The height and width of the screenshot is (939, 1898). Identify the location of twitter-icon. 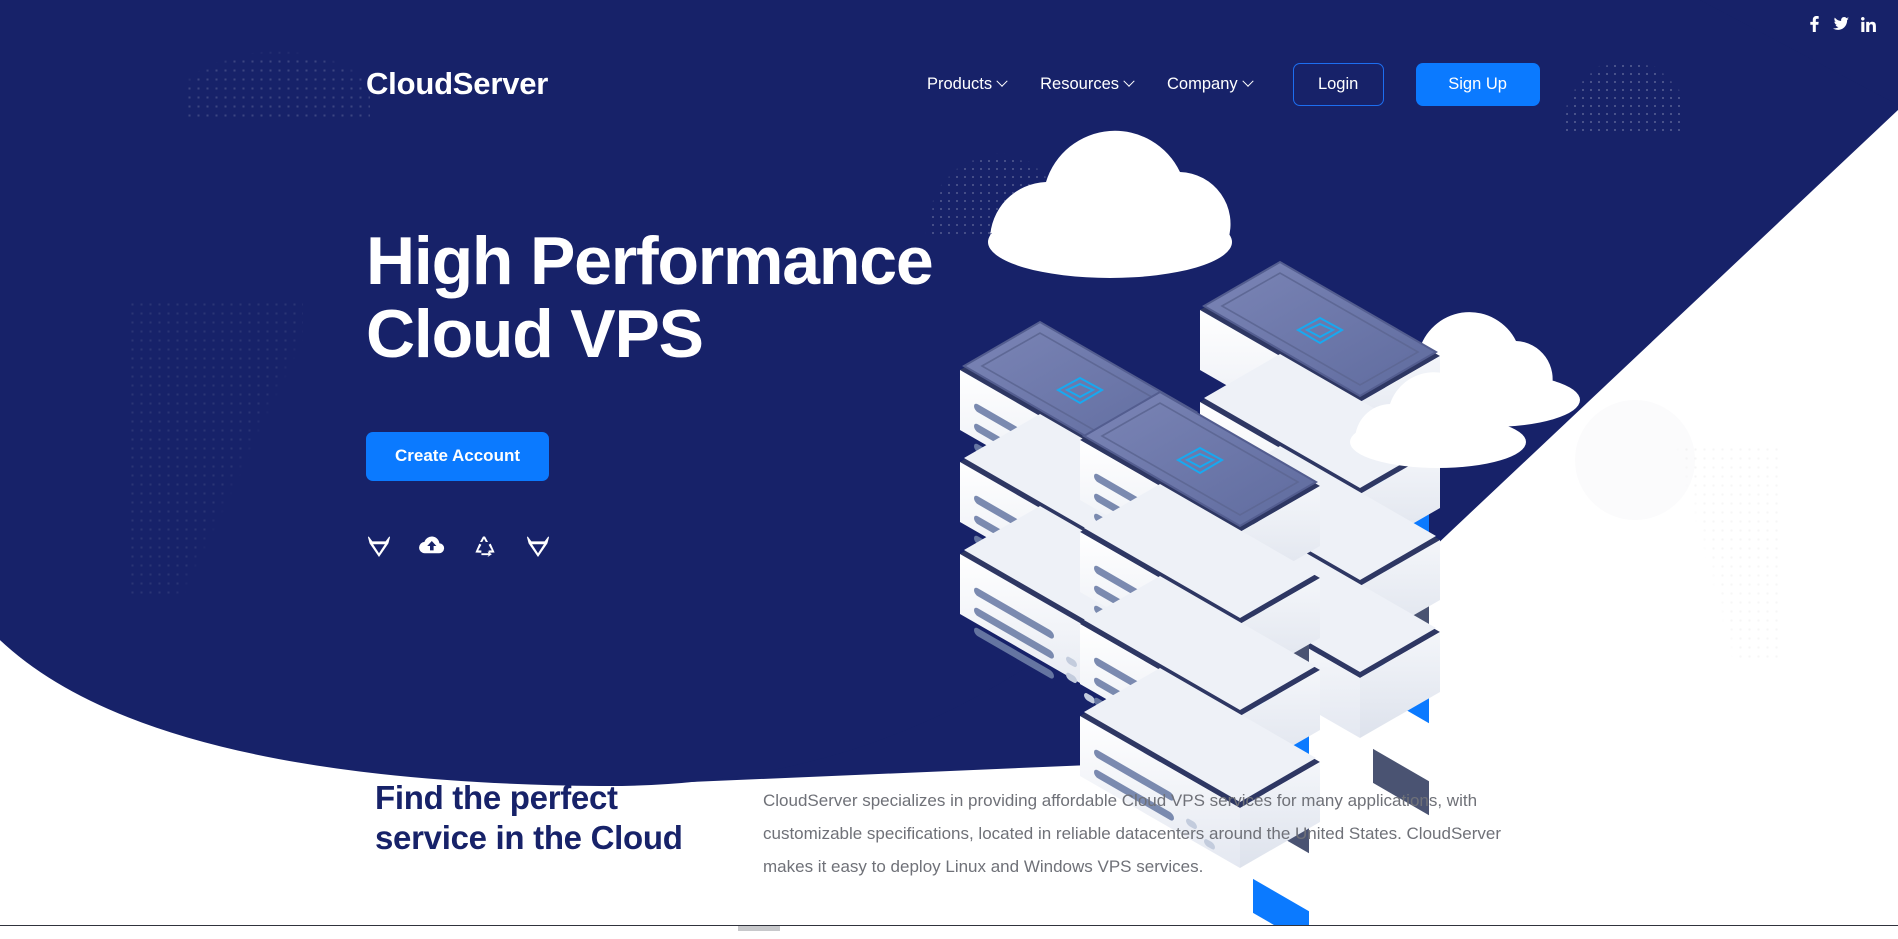
(1841, 24).